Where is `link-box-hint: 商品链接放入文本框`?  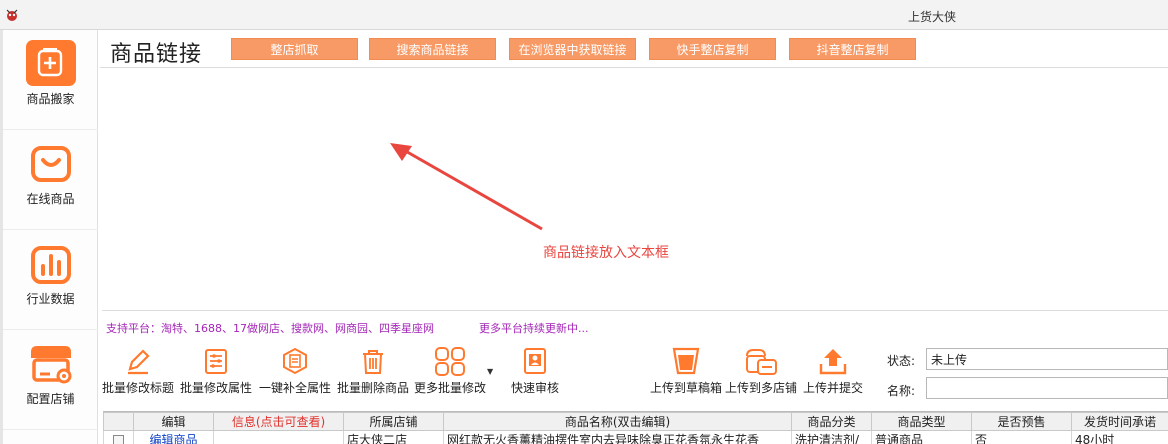 link-box-hint: 商品链接放入文本框 is located at coordinates (606, 253).